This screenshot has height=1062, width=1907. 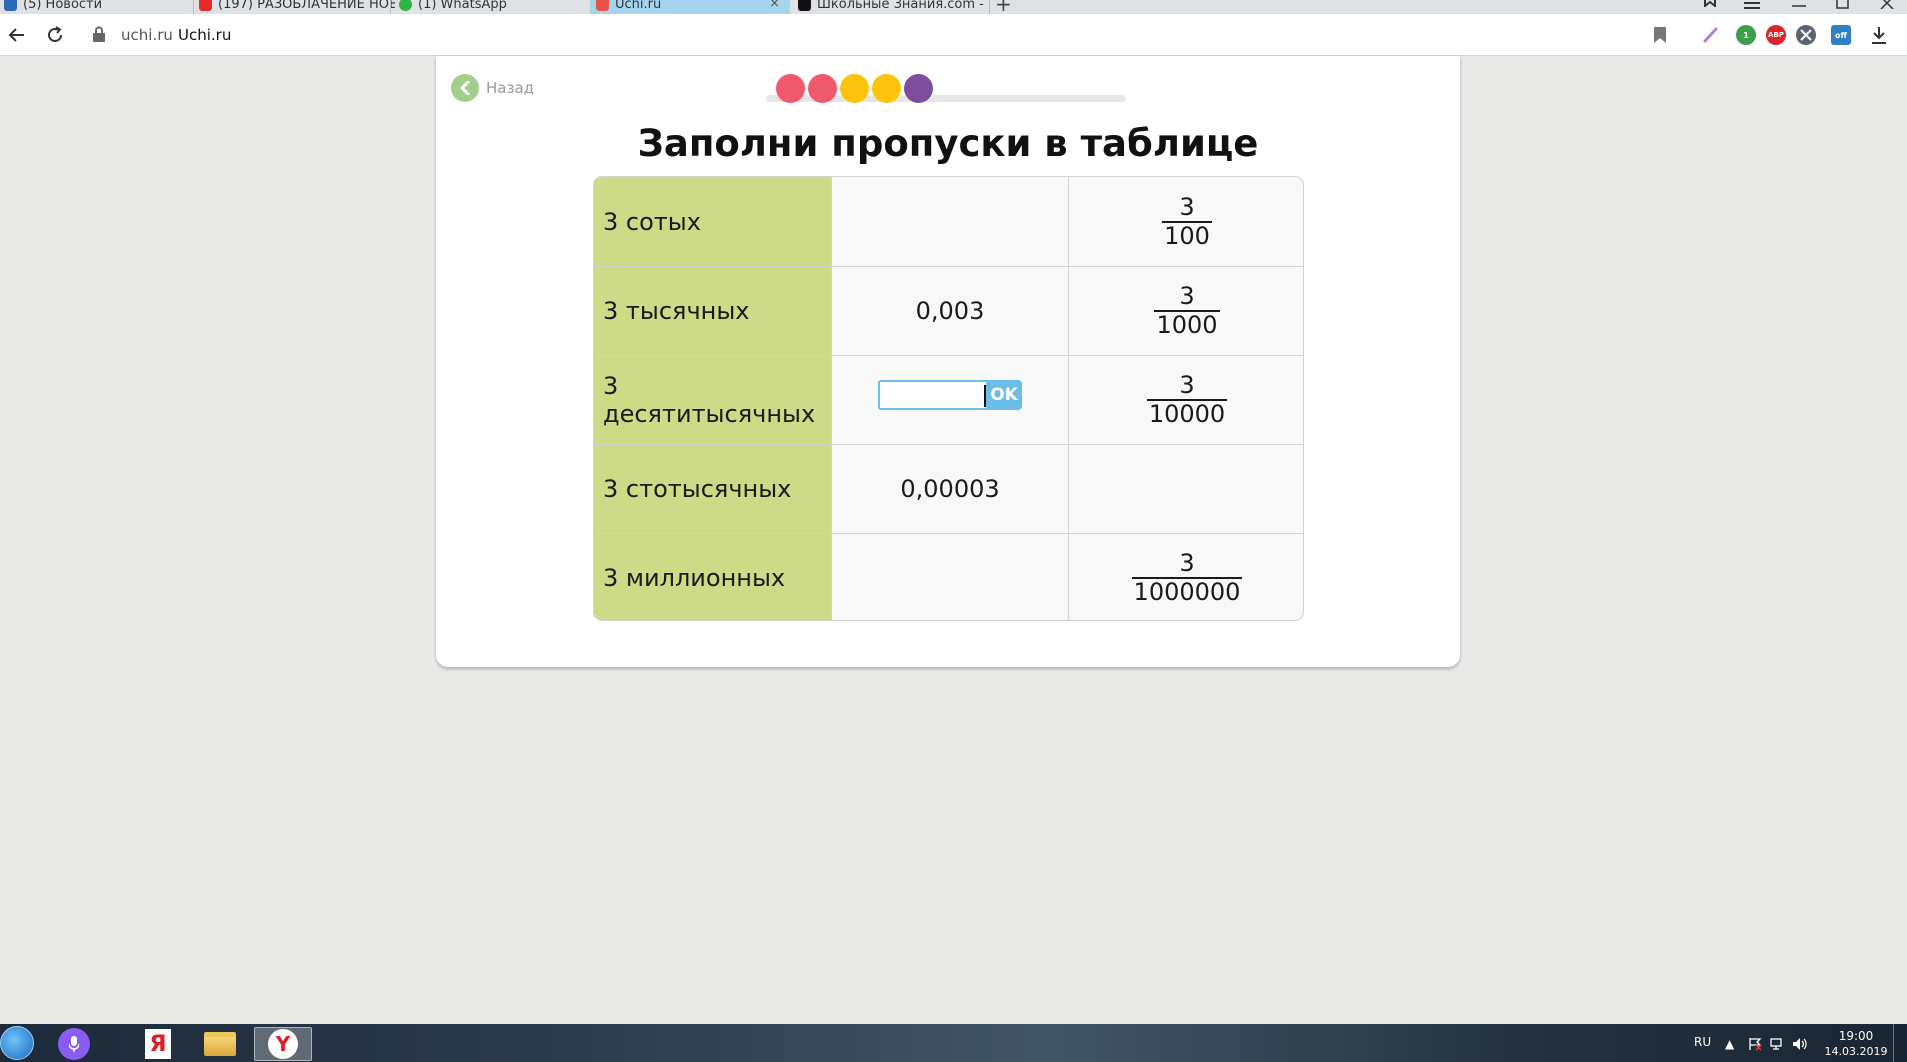 I want to click on offers-icon: off, so click(x=1841, y=35).